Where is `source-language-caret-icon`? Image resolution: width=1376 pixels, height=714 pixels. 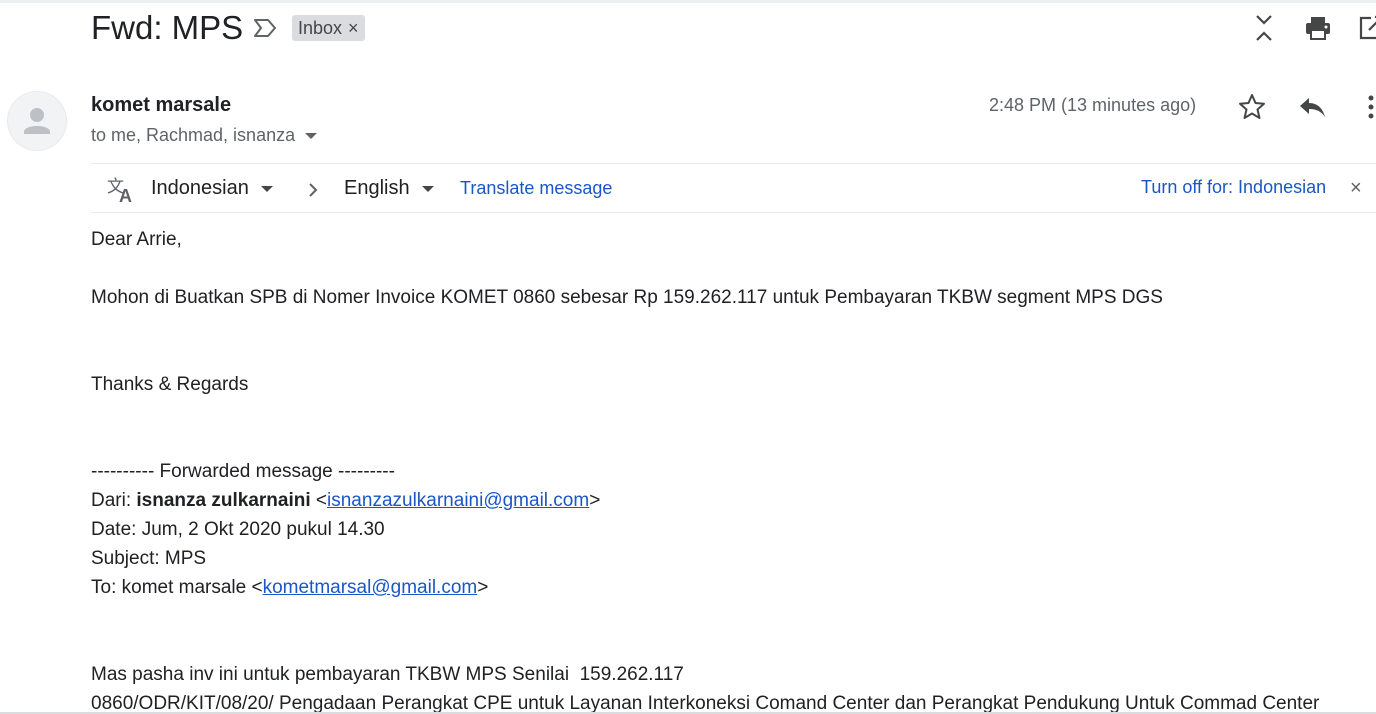 source-language-caret-icon is located at coordinates (266, 188).